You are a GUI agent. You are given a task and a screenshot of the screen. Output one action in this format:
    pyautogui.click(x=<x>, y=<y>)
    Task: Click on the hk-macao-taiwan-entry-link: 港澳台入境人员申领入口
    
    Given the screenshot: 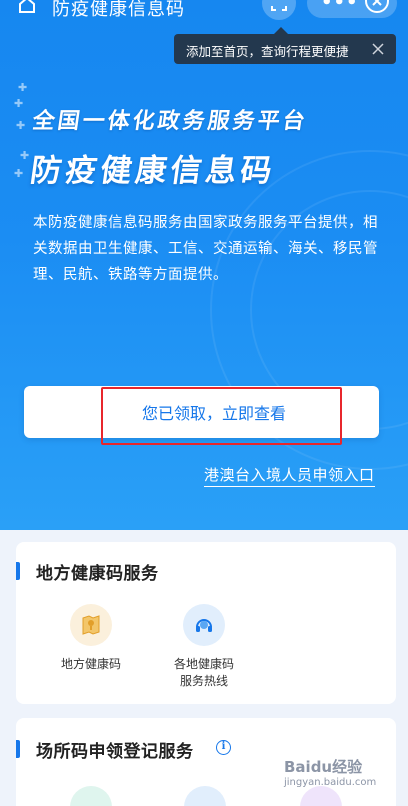 What is the action you would take?
    pyautogui.click(x=289, y=475)
    